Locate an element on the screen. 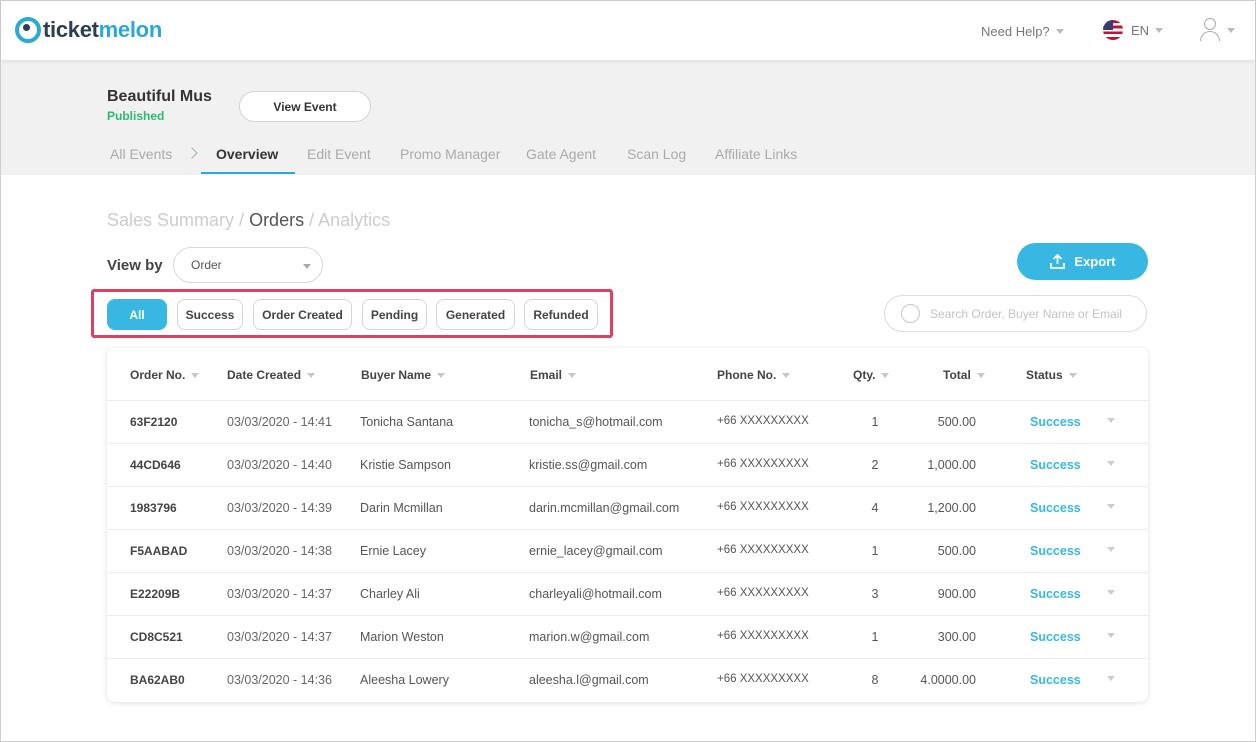  buyer-name: Charley Ali is located at coordinates (390, 594).